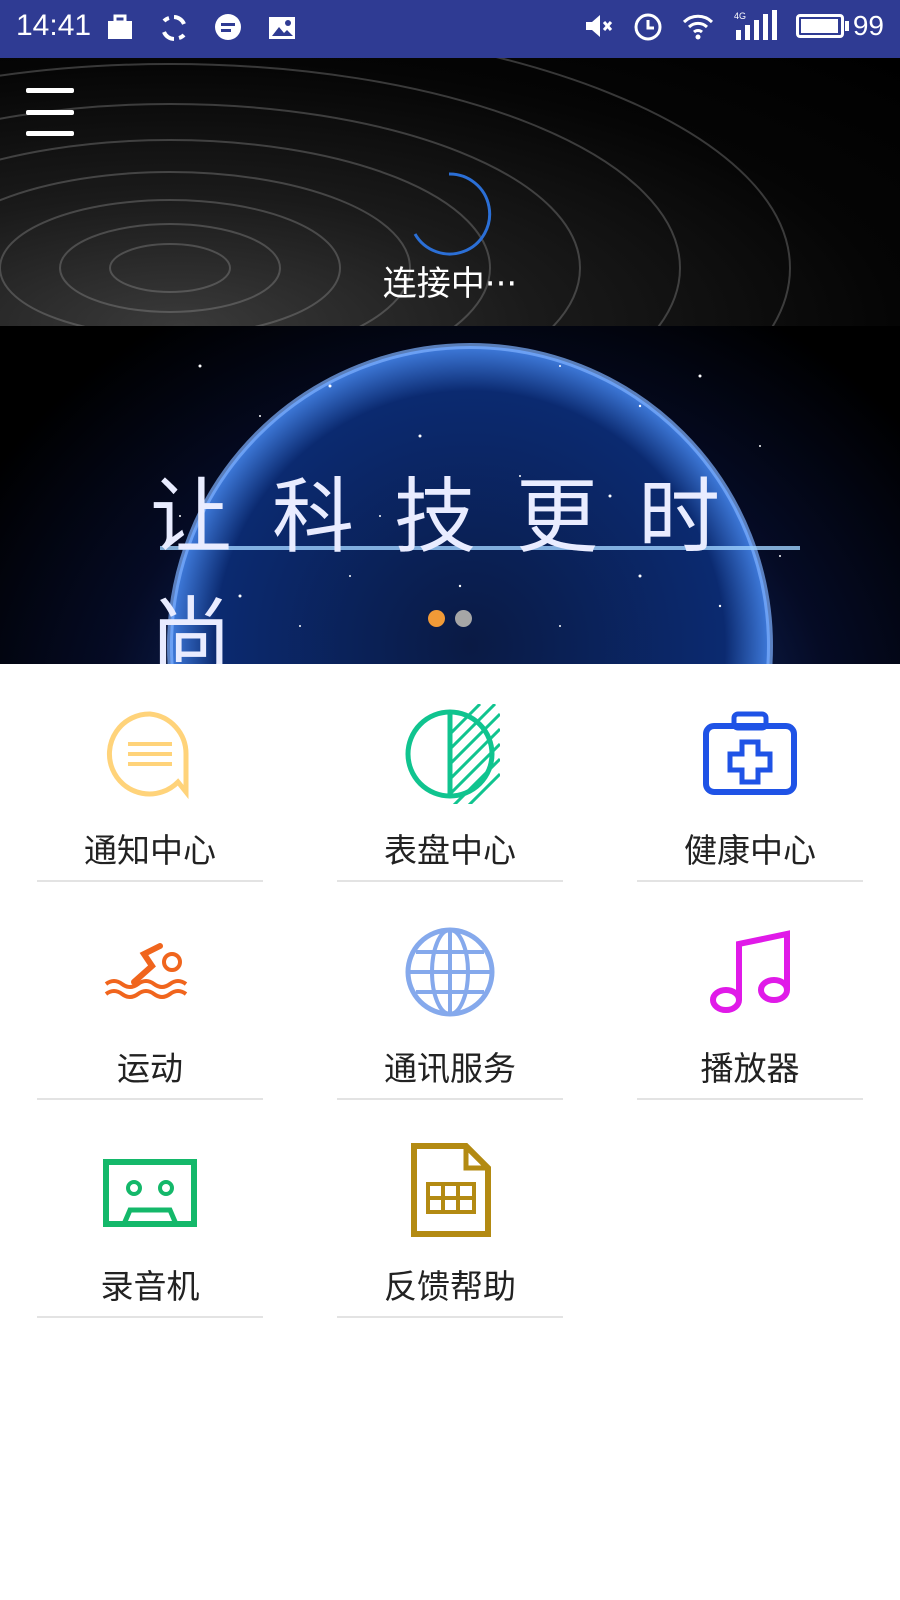  What do you see at coordinates (150, 1286) in the screenshot?
I see `tile-label: 录音机` at bounding box center [150, 1286].